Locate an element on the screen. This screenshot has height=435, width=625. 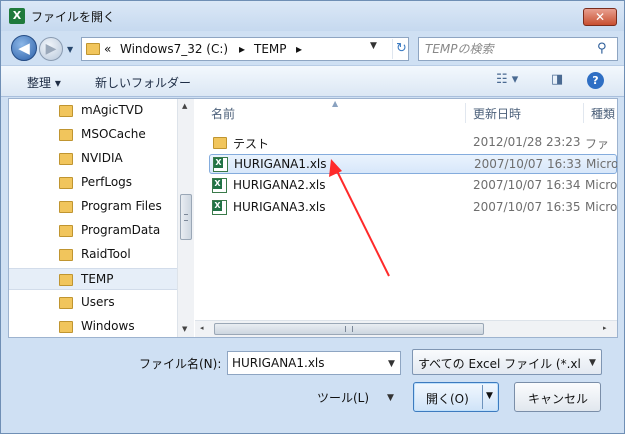
open-button-label: 開く(O) is located at coordinates (447, 399).